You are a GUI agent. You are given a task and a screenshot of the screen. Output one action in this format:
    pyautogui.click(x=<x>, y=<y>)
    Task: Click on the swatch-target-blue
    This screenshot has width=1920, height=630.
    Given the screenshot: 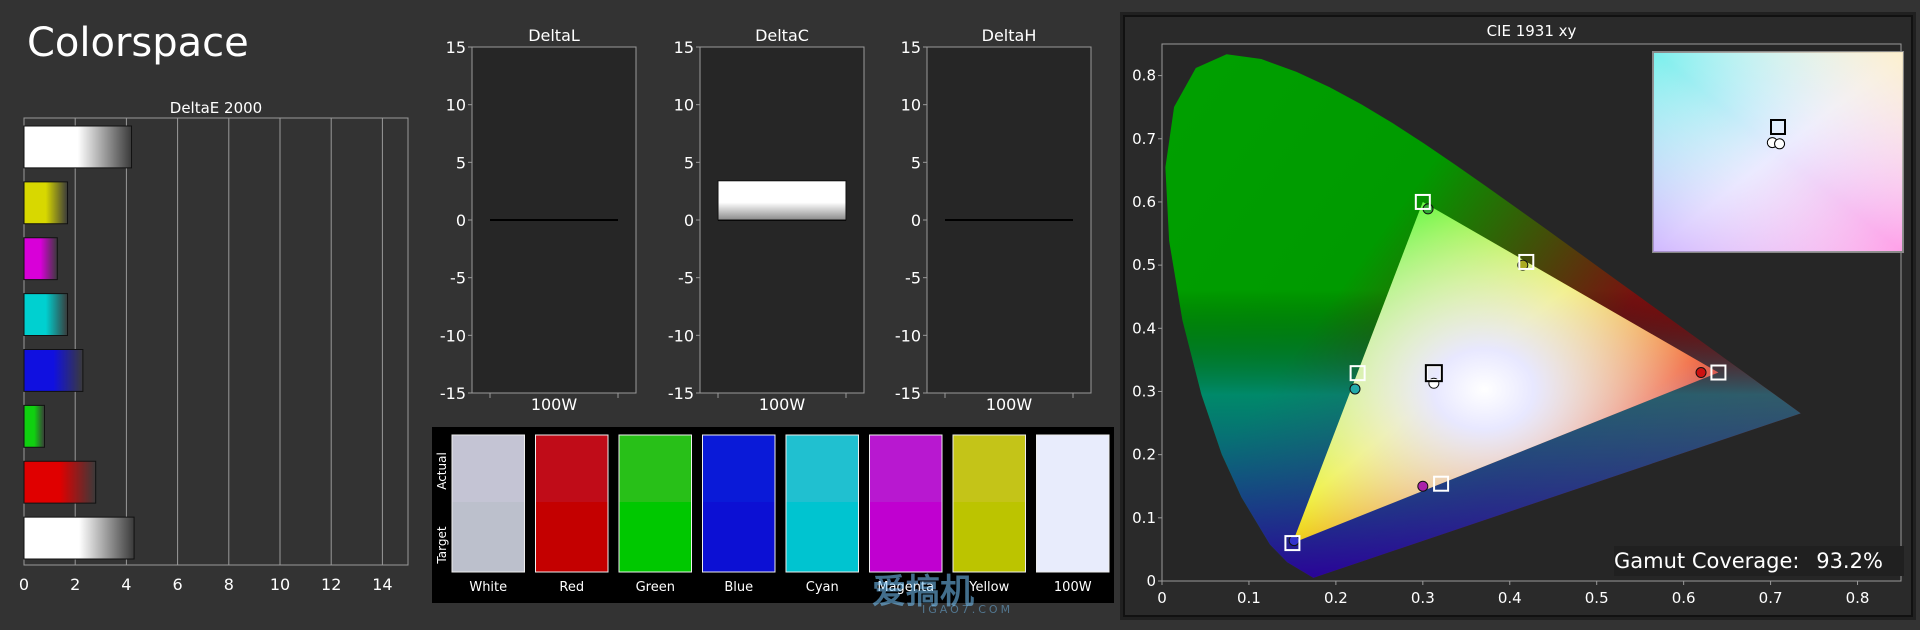 What is the action you would take?
    pyautogui.click(x=738, y=537)
    